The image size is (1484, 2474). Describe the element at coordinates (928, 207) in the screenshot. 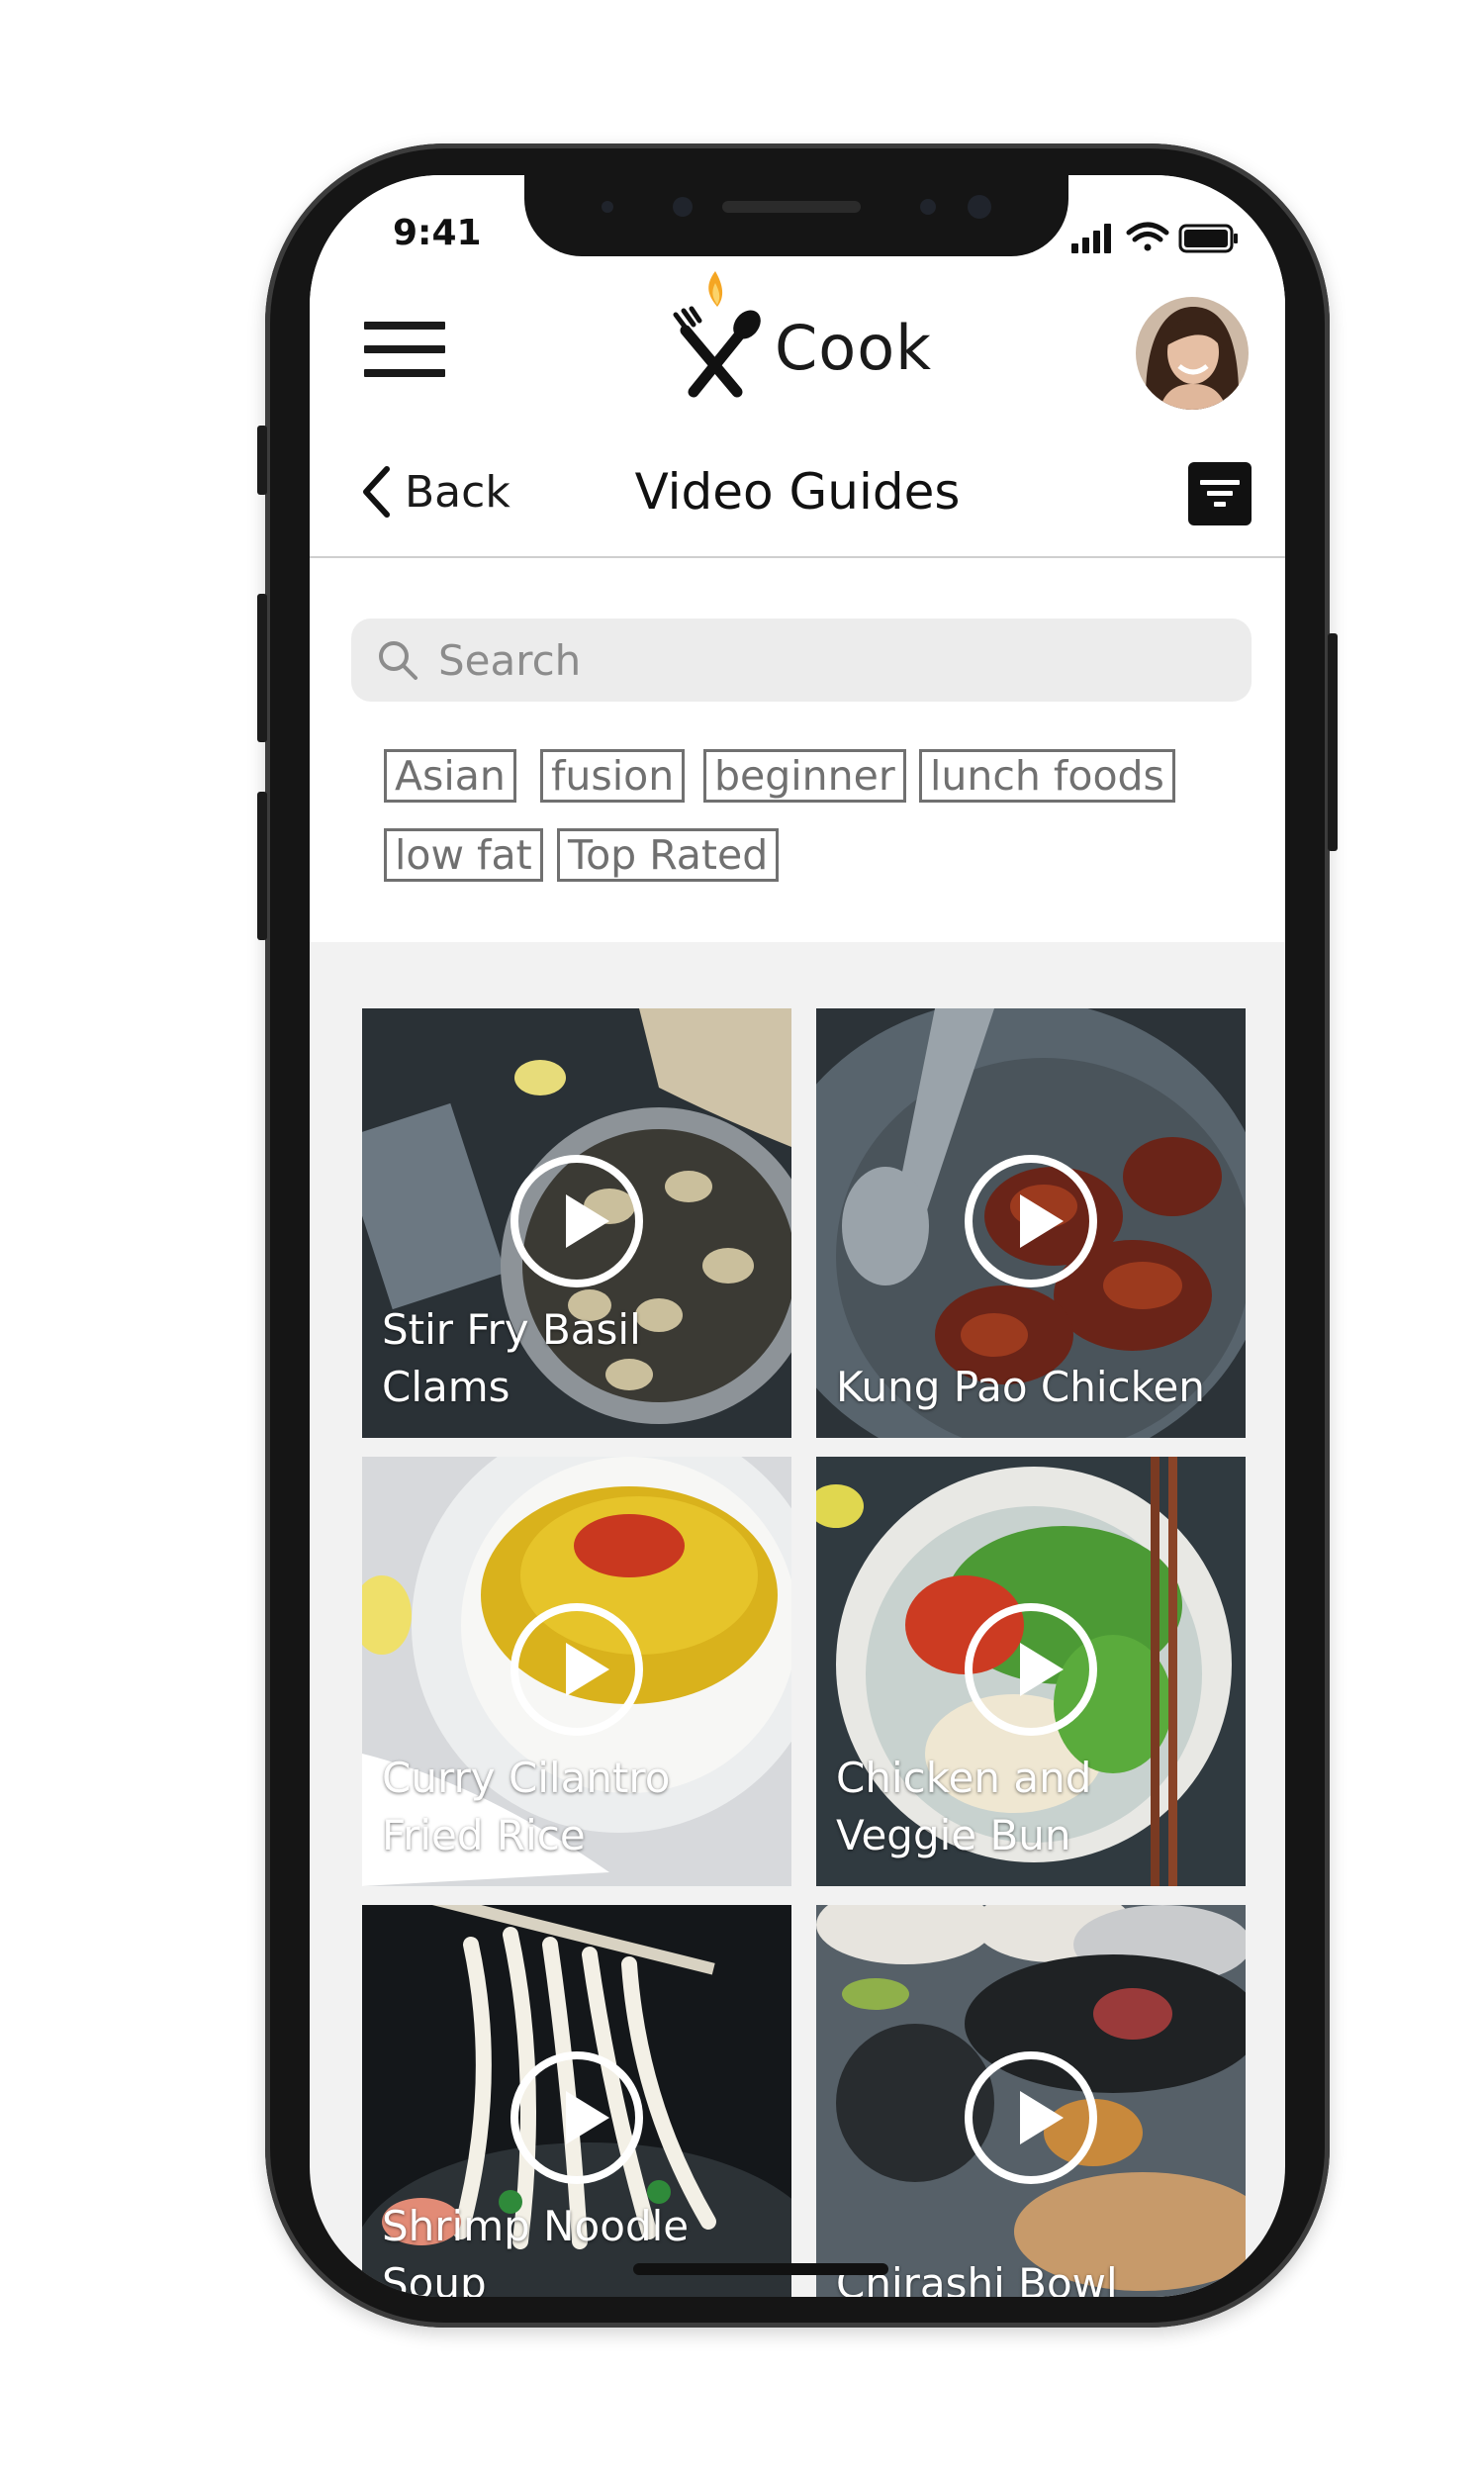

I see `proximity-sensor` at that location.